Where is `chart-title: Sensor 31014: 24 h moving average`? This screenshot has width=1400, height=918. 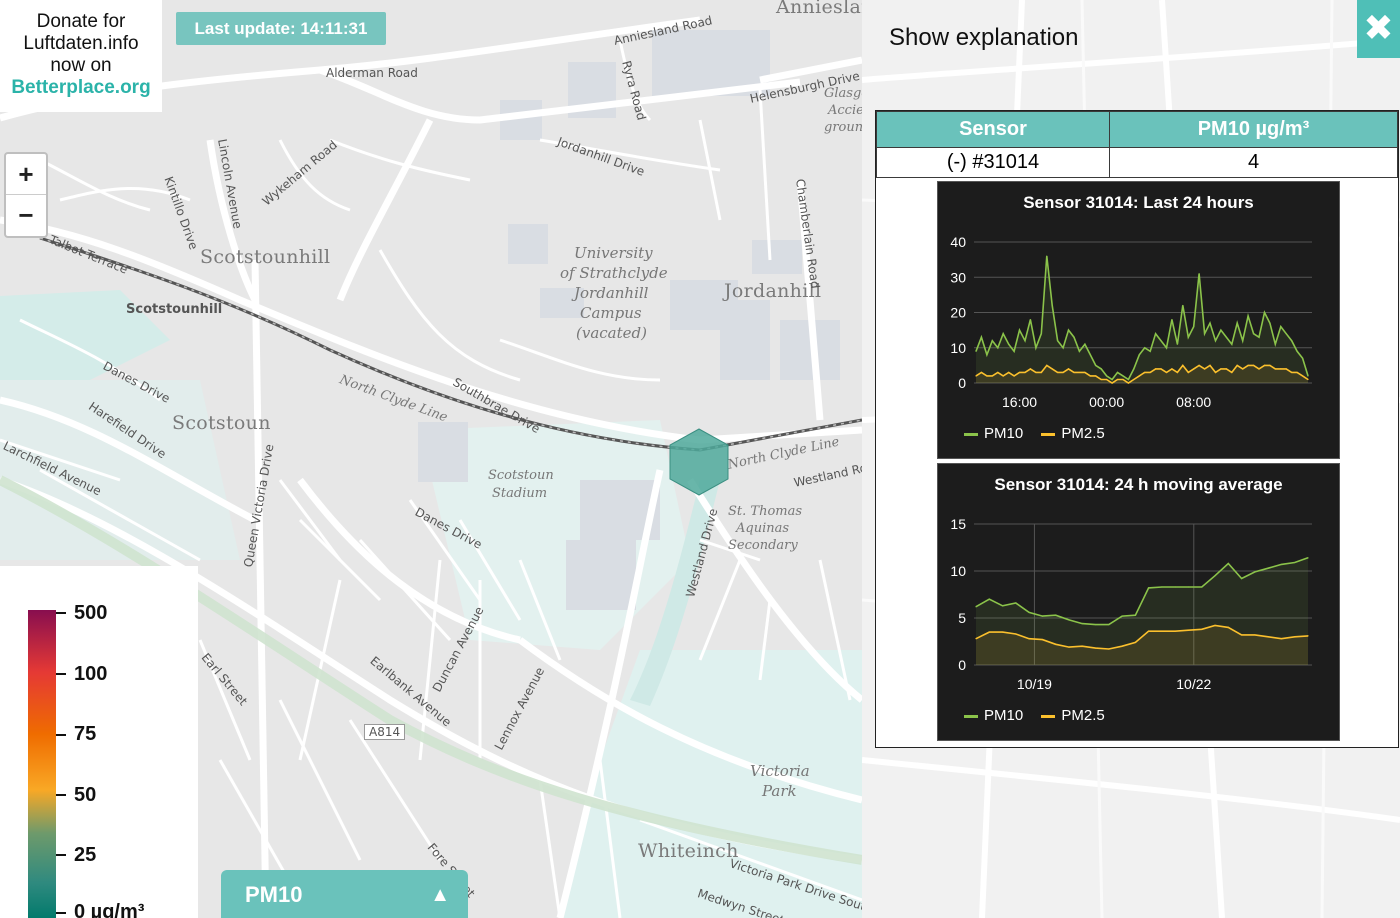 chart-title: Sensor 31014: 24 h moving average is located at coordinates (1138, 484).